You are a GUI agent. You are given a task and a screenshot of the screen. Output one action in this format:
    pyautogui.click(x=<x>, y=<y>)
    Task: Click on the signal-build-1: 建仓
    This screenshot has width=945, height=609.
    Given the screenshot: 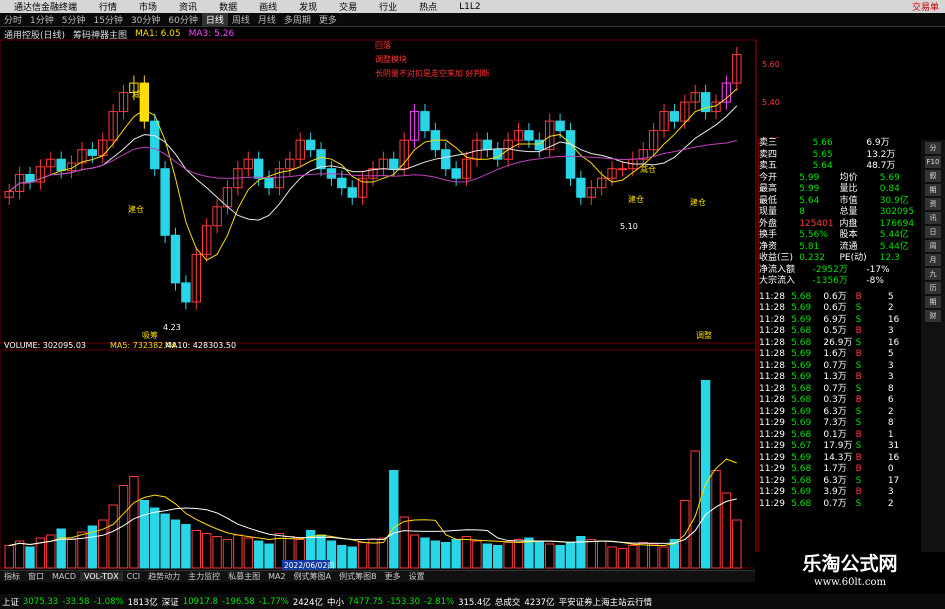 What is the action you would take?
    pyautogui.click(x=136, y=209)
    